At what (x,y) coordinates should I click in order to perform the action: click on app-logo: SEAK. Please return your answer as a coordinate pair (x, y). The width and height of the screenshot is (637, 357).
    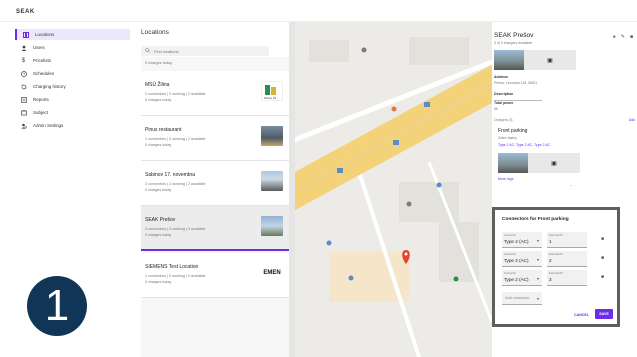
    Looking at the image, I should click on (25, 12).